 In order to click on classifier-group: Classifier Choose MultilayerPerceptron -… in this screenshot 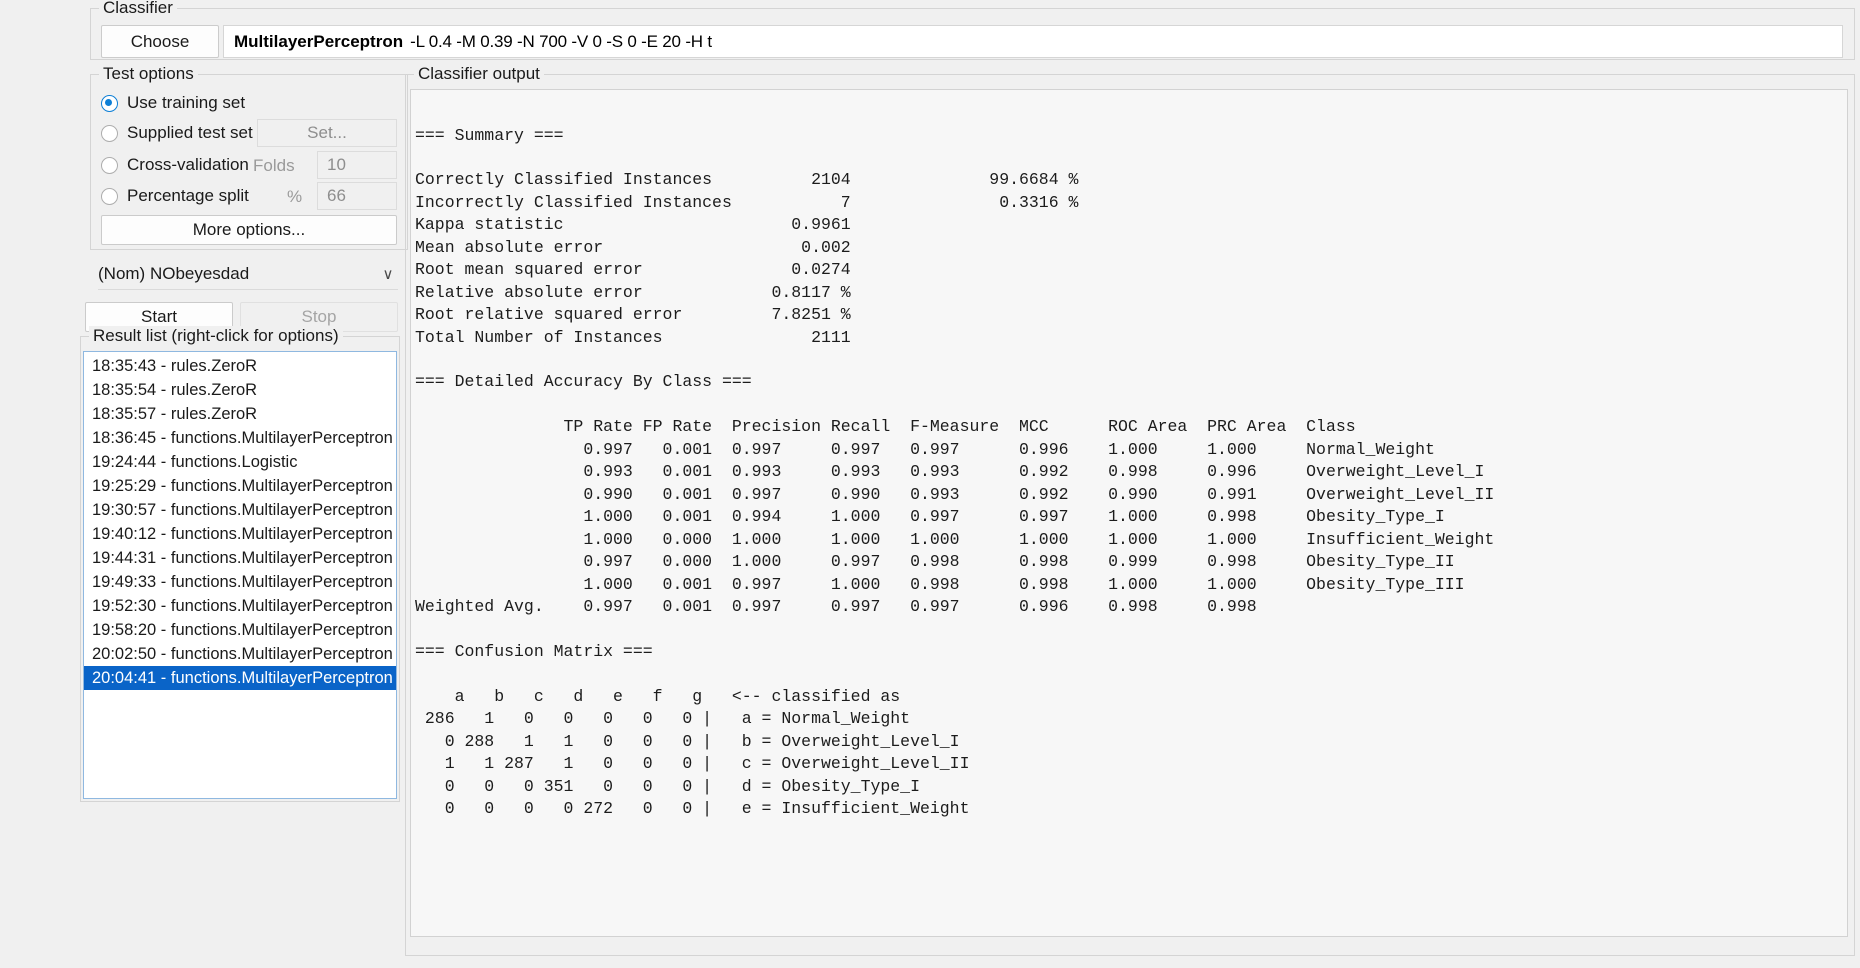, I will do `click(972, 30)`.